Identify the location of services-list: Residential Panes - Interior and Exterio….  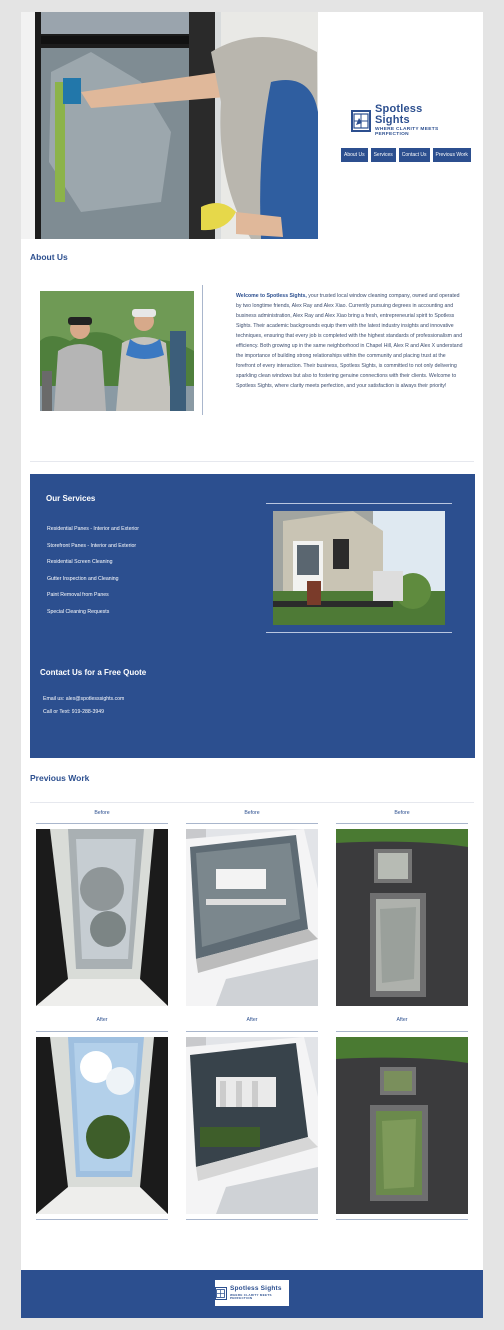
(93, 574).